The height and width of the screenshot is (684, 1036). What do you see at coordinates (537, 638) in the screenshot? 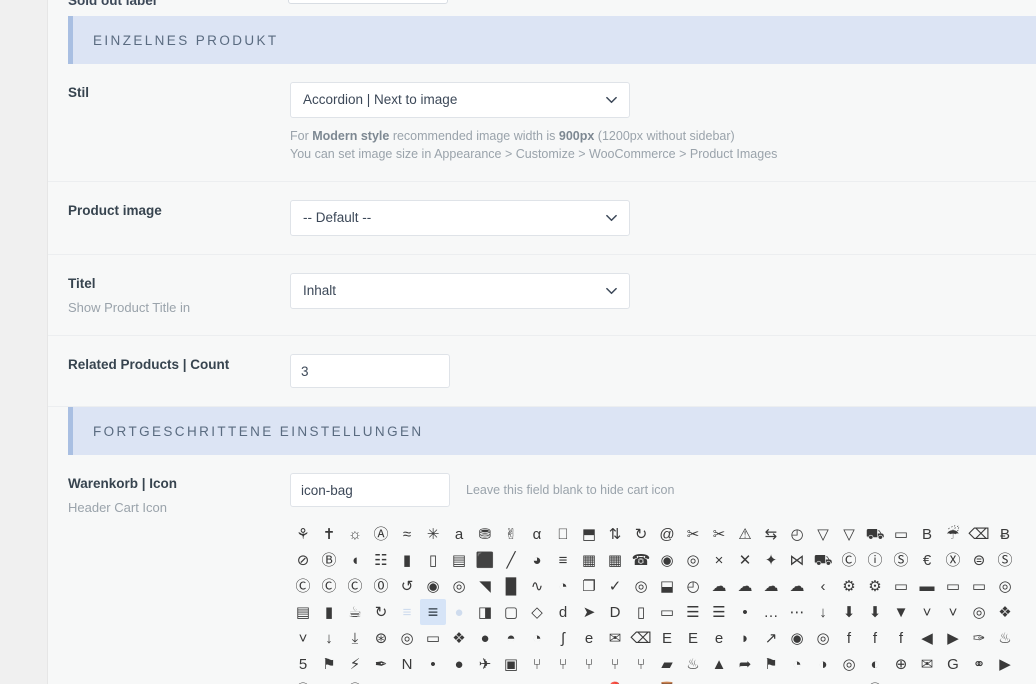
I see `duckduckgo-icon: ◔` at bounding box center [537, 638].